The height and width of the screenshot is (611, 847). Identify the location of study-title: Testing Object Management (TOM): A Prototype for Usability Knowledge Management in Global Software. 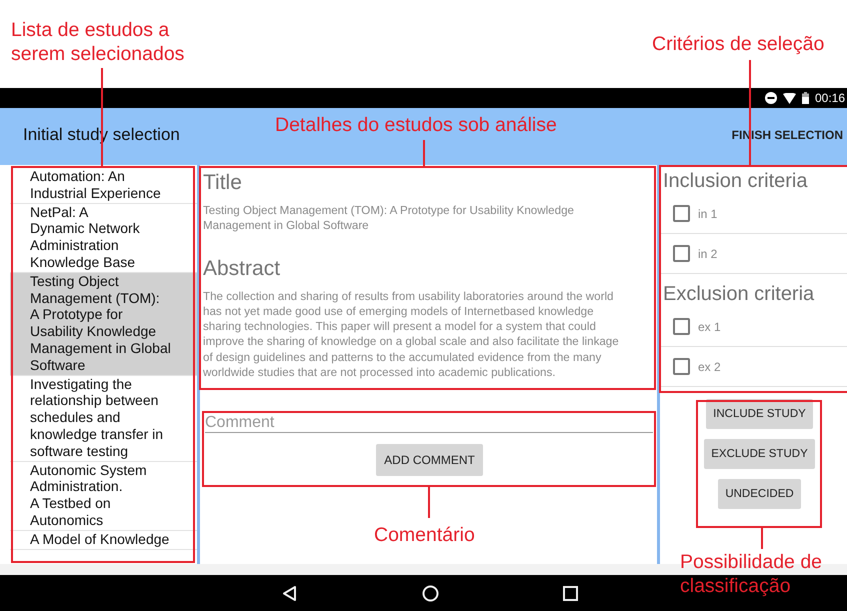
(389, 218).